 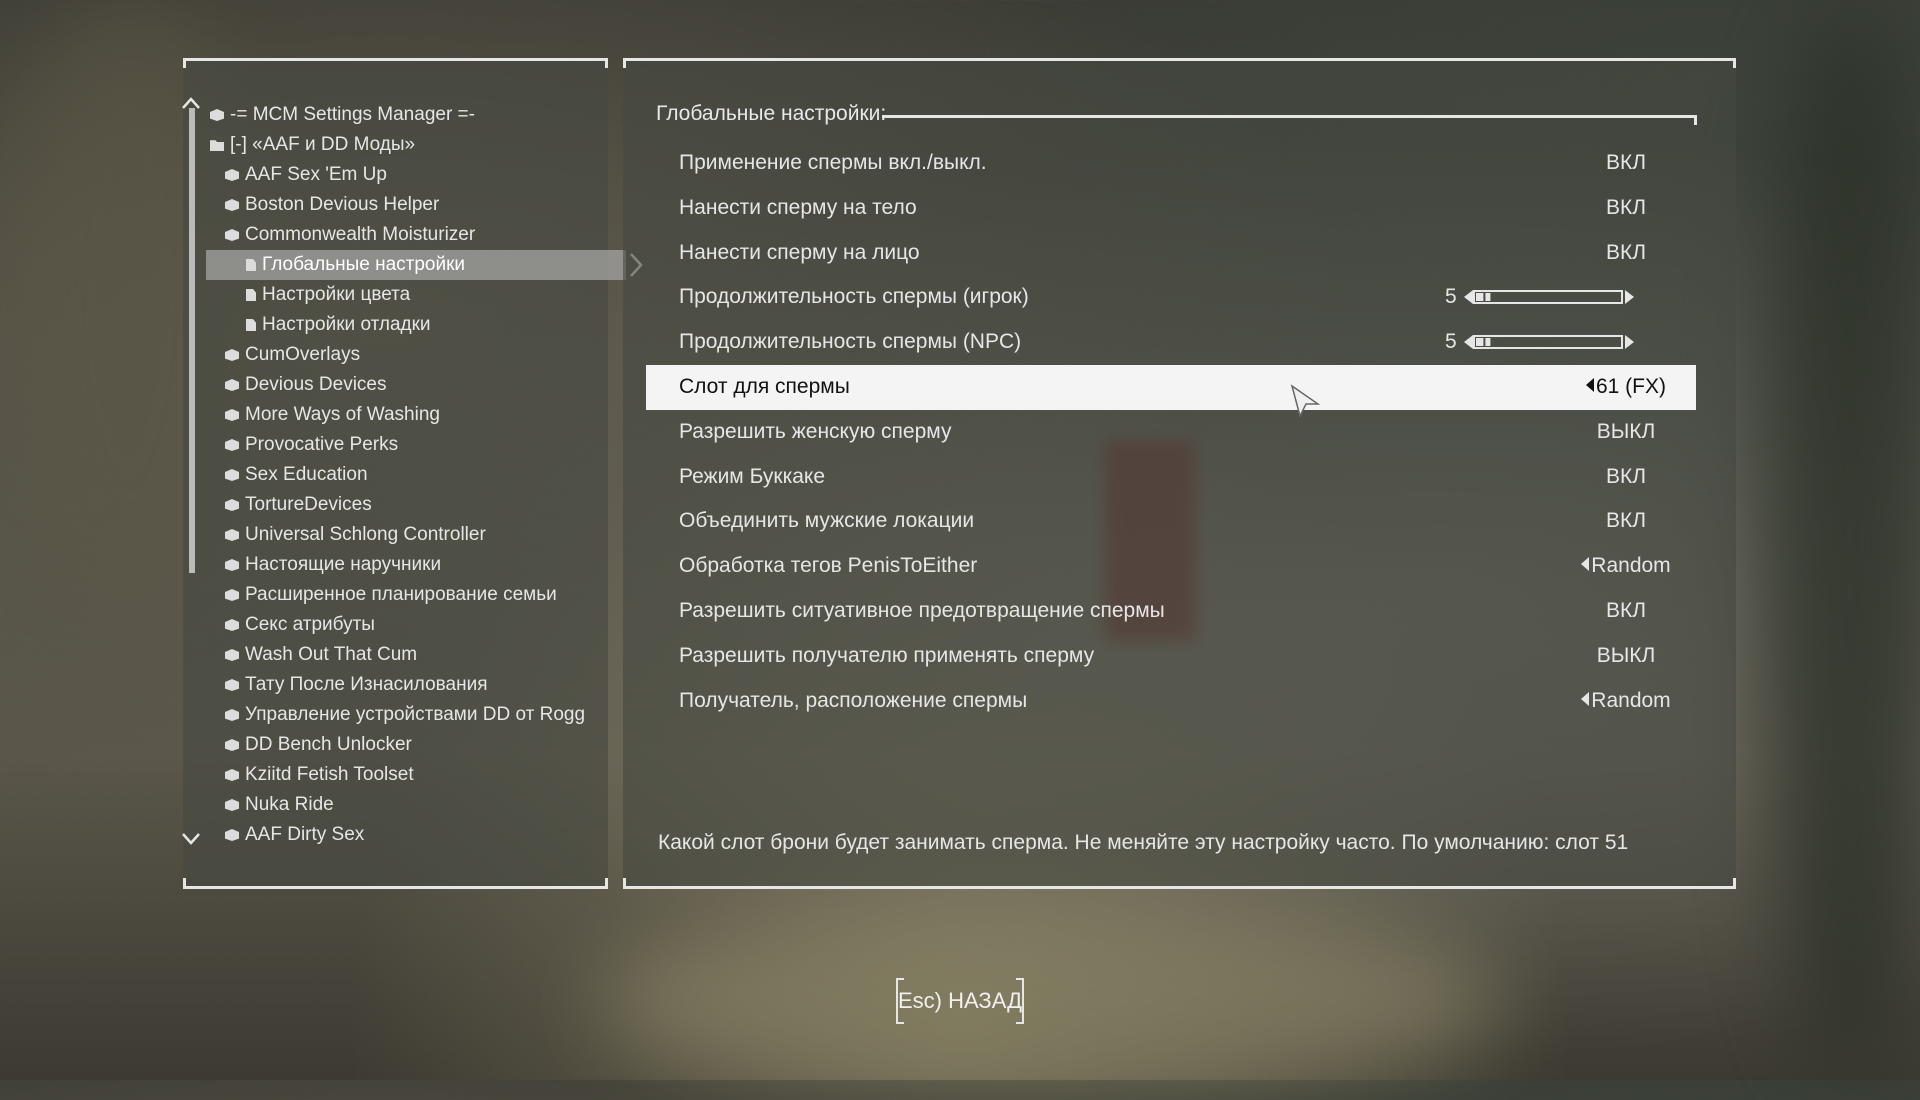 What do you see at coordinates (1480, 342) in the screenshot?
I see `slider-fill` at bounding box center [1480, 342].